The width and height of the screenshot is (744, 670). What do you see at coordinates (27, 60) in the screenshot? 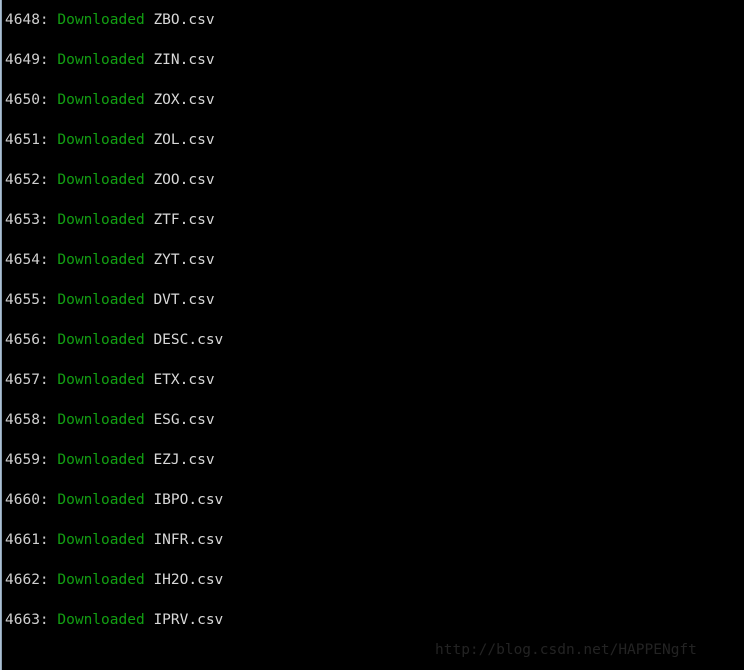
I see `log-line-index: 4649:` at bounding box center [27, 60].